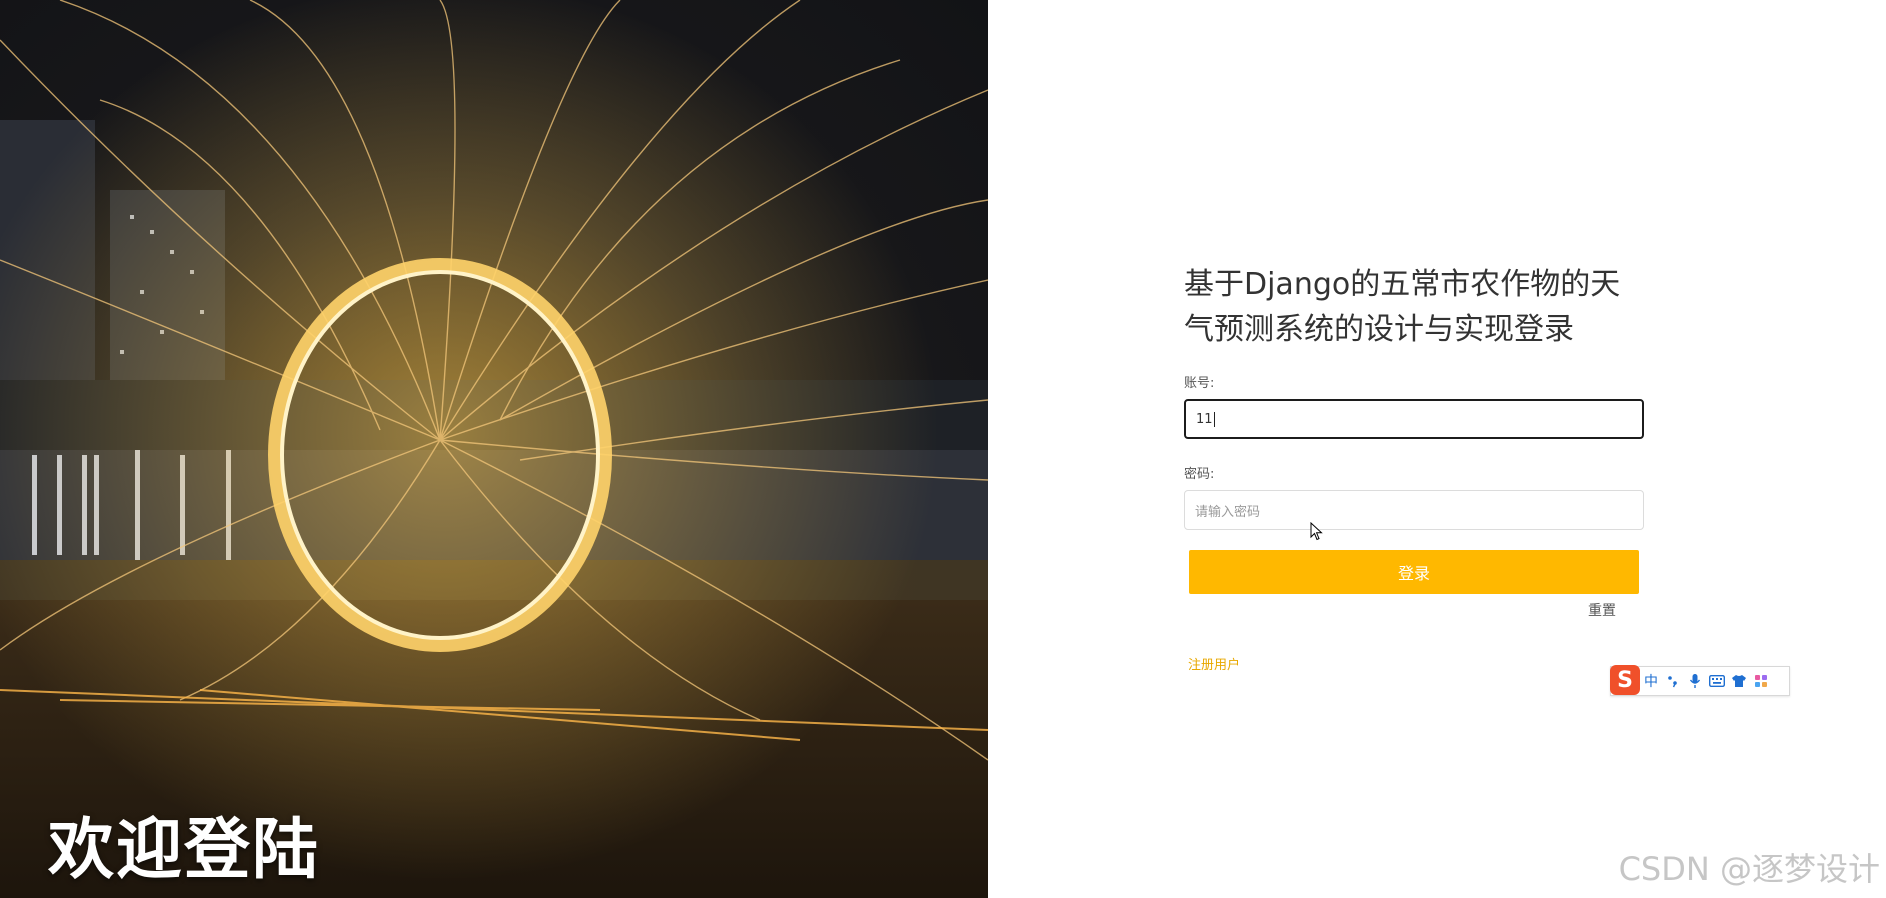 The image size is (1886, 898). What do you see at coordinates (184, 849) in the screenshot?
I see `welcome-heading: 欢迎登陆` at bounding box center [184, 849].